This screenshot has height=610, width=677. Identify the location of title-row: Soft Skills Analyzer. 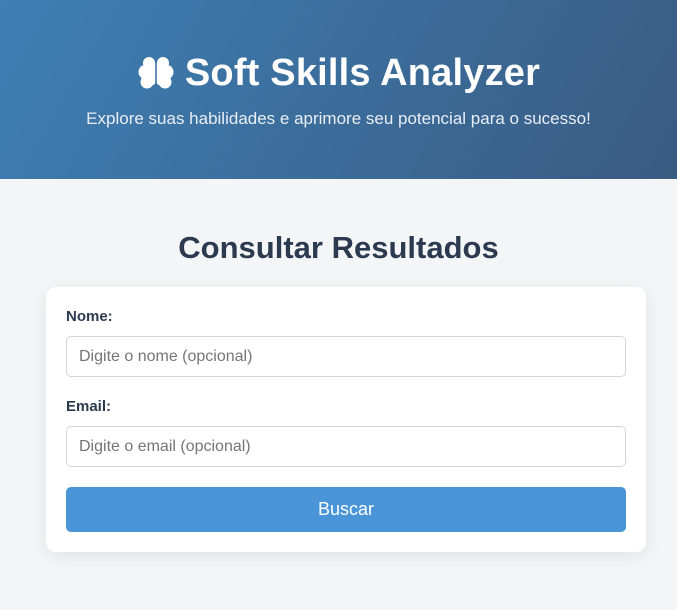
(338, 73).